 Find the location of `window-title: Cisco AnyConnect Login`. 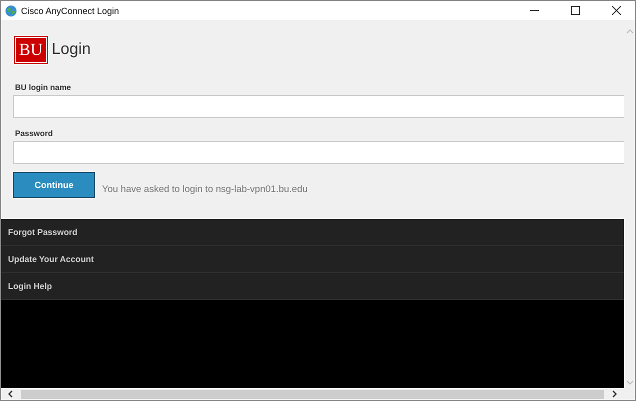

window-title: Cisco AnyConnect Login is located at coordinates (70, 11).